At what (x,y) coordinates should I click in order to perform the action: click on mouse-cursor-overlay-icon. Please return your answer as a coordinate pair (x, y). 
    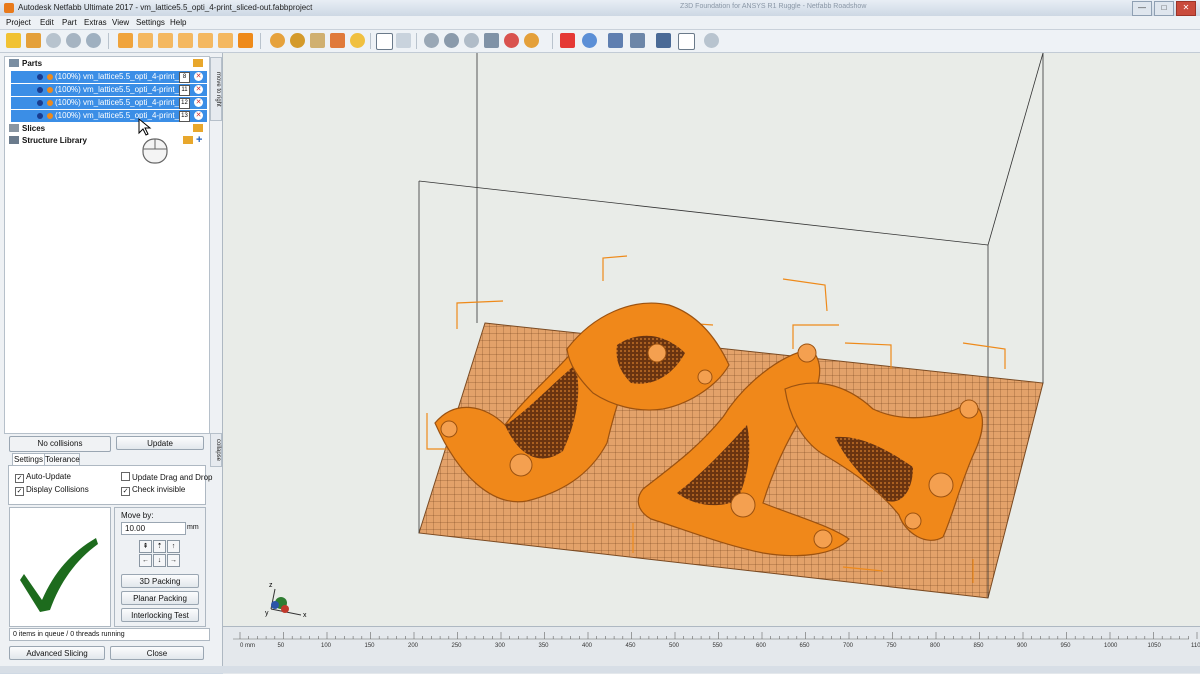
    Looking at the image, I should click on (153, 140).